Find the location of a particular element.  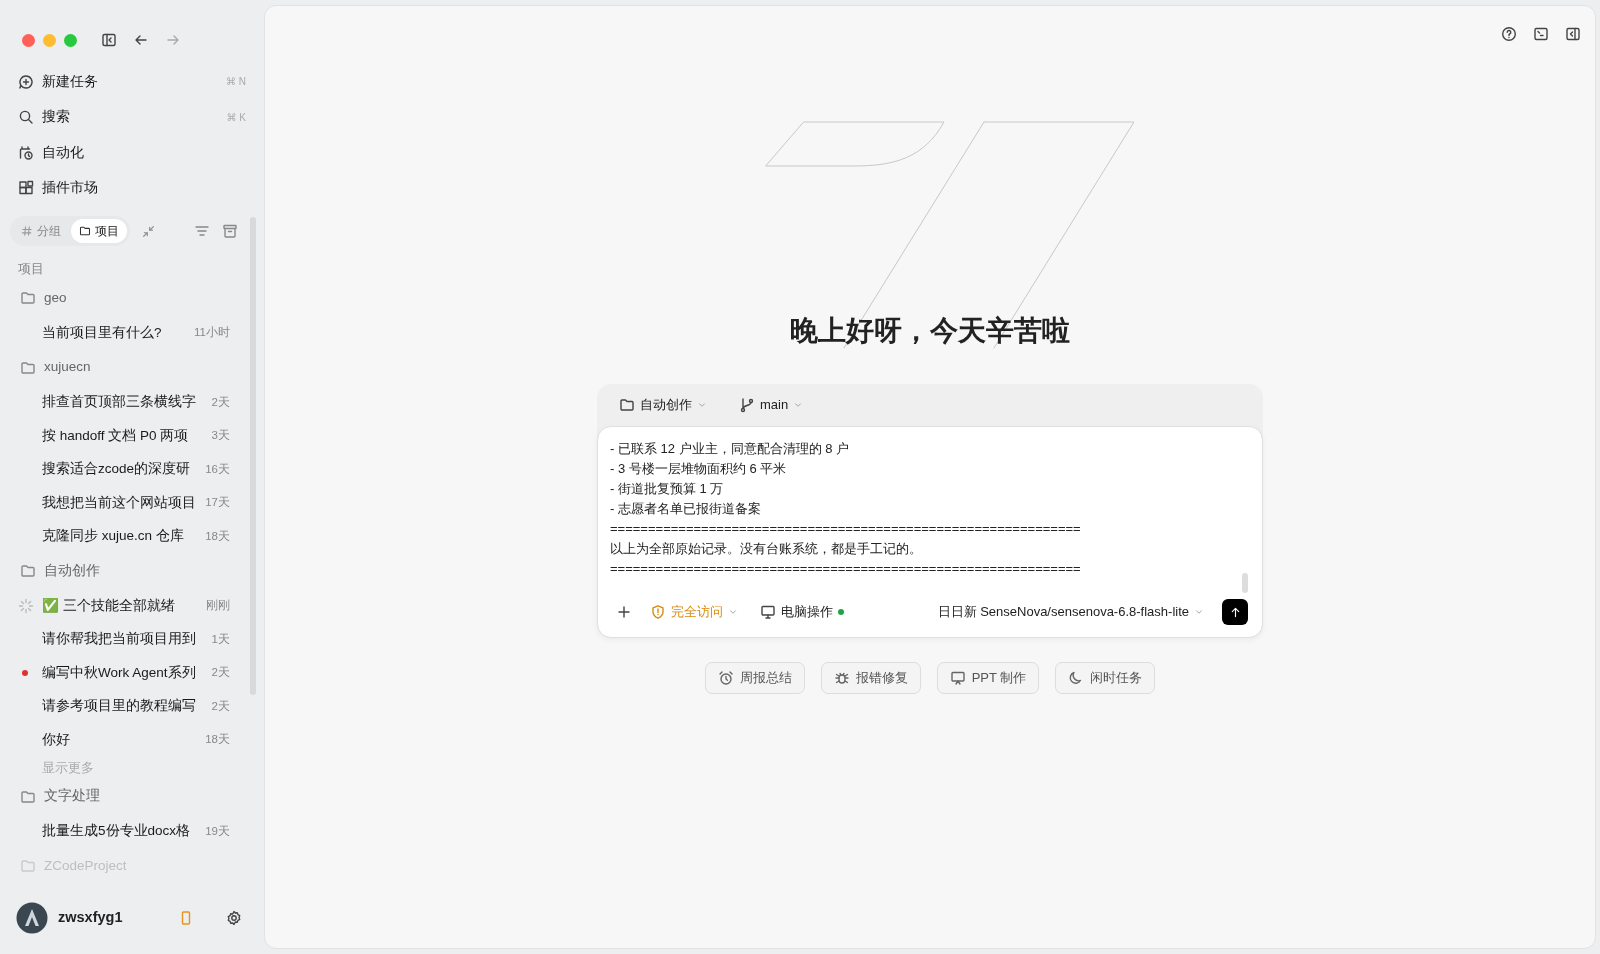

task-item: 我想把当前这个网站项目 17天 is located at coordinates (132, 503).